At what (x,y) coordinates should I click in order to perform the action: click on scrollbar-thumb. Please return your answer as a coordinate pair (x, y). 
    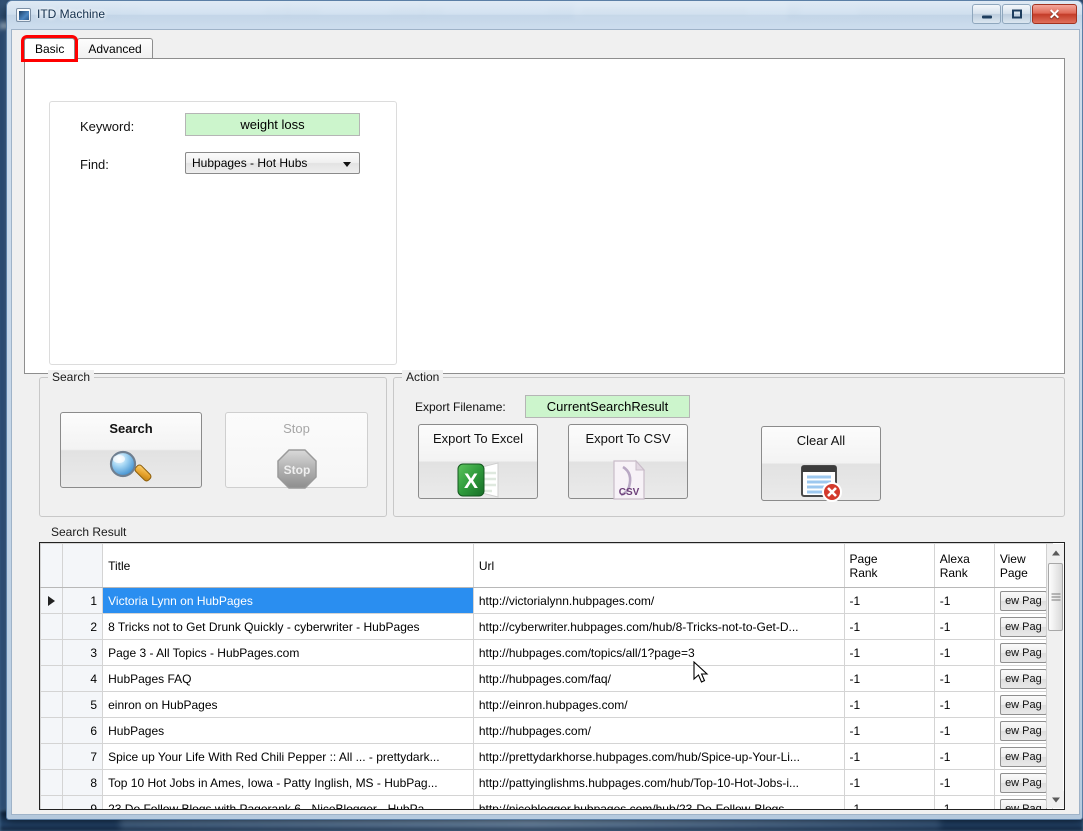
    Looking at the image, I should click on (1055, 597).